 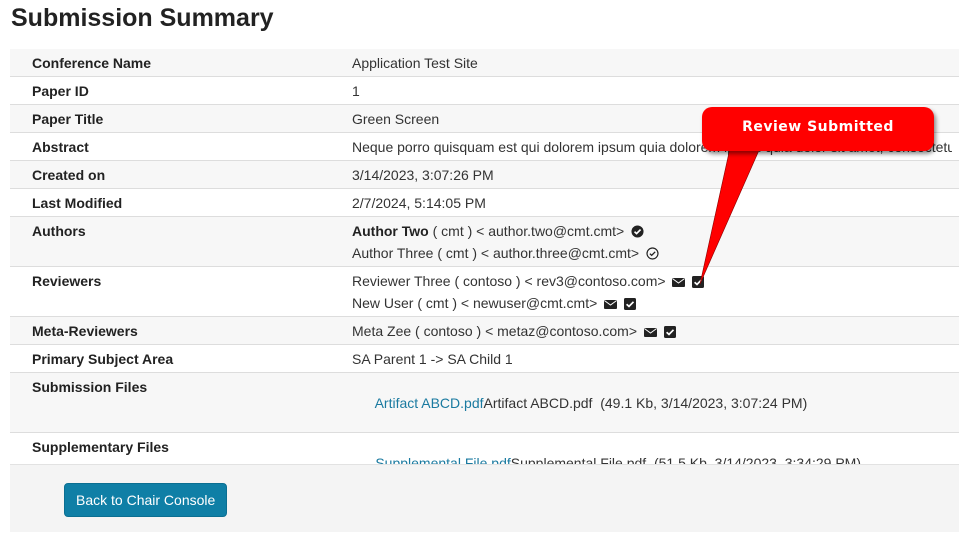 What do you see at coordinates (437, 303) in the screenshot?
I see `reviewer-org: ( cmt )` at bounding box center [437, 303].